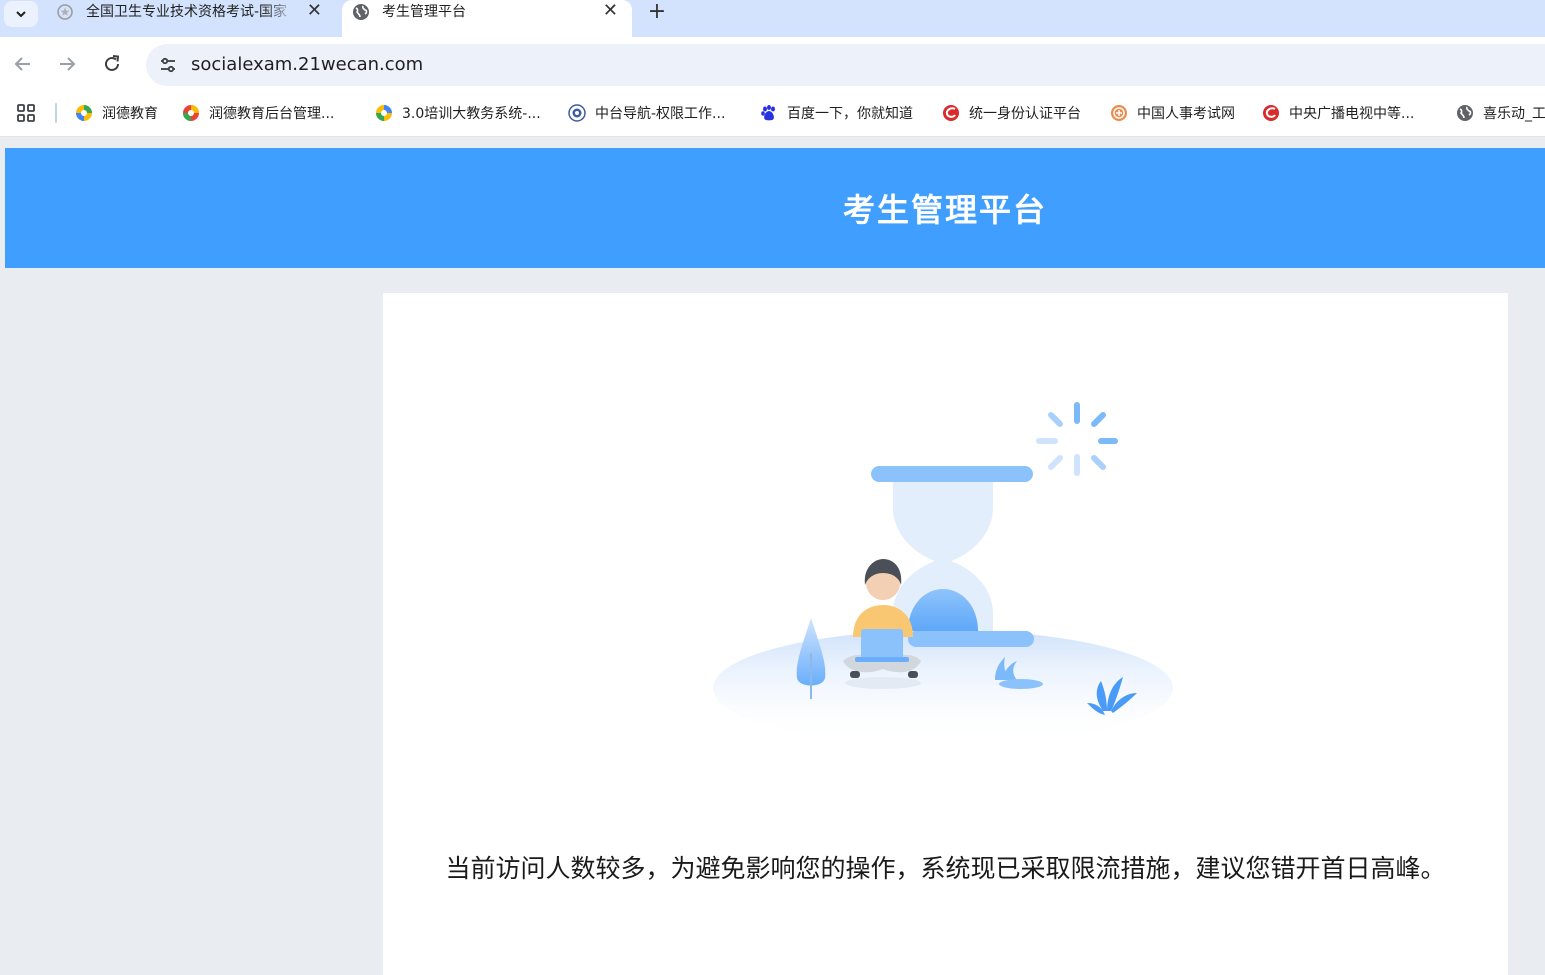 The height and width of the screenshot is (975, 1545). I want to click on bookmark-identity-auth: 统一身份认证平台, so click(1011, 113).